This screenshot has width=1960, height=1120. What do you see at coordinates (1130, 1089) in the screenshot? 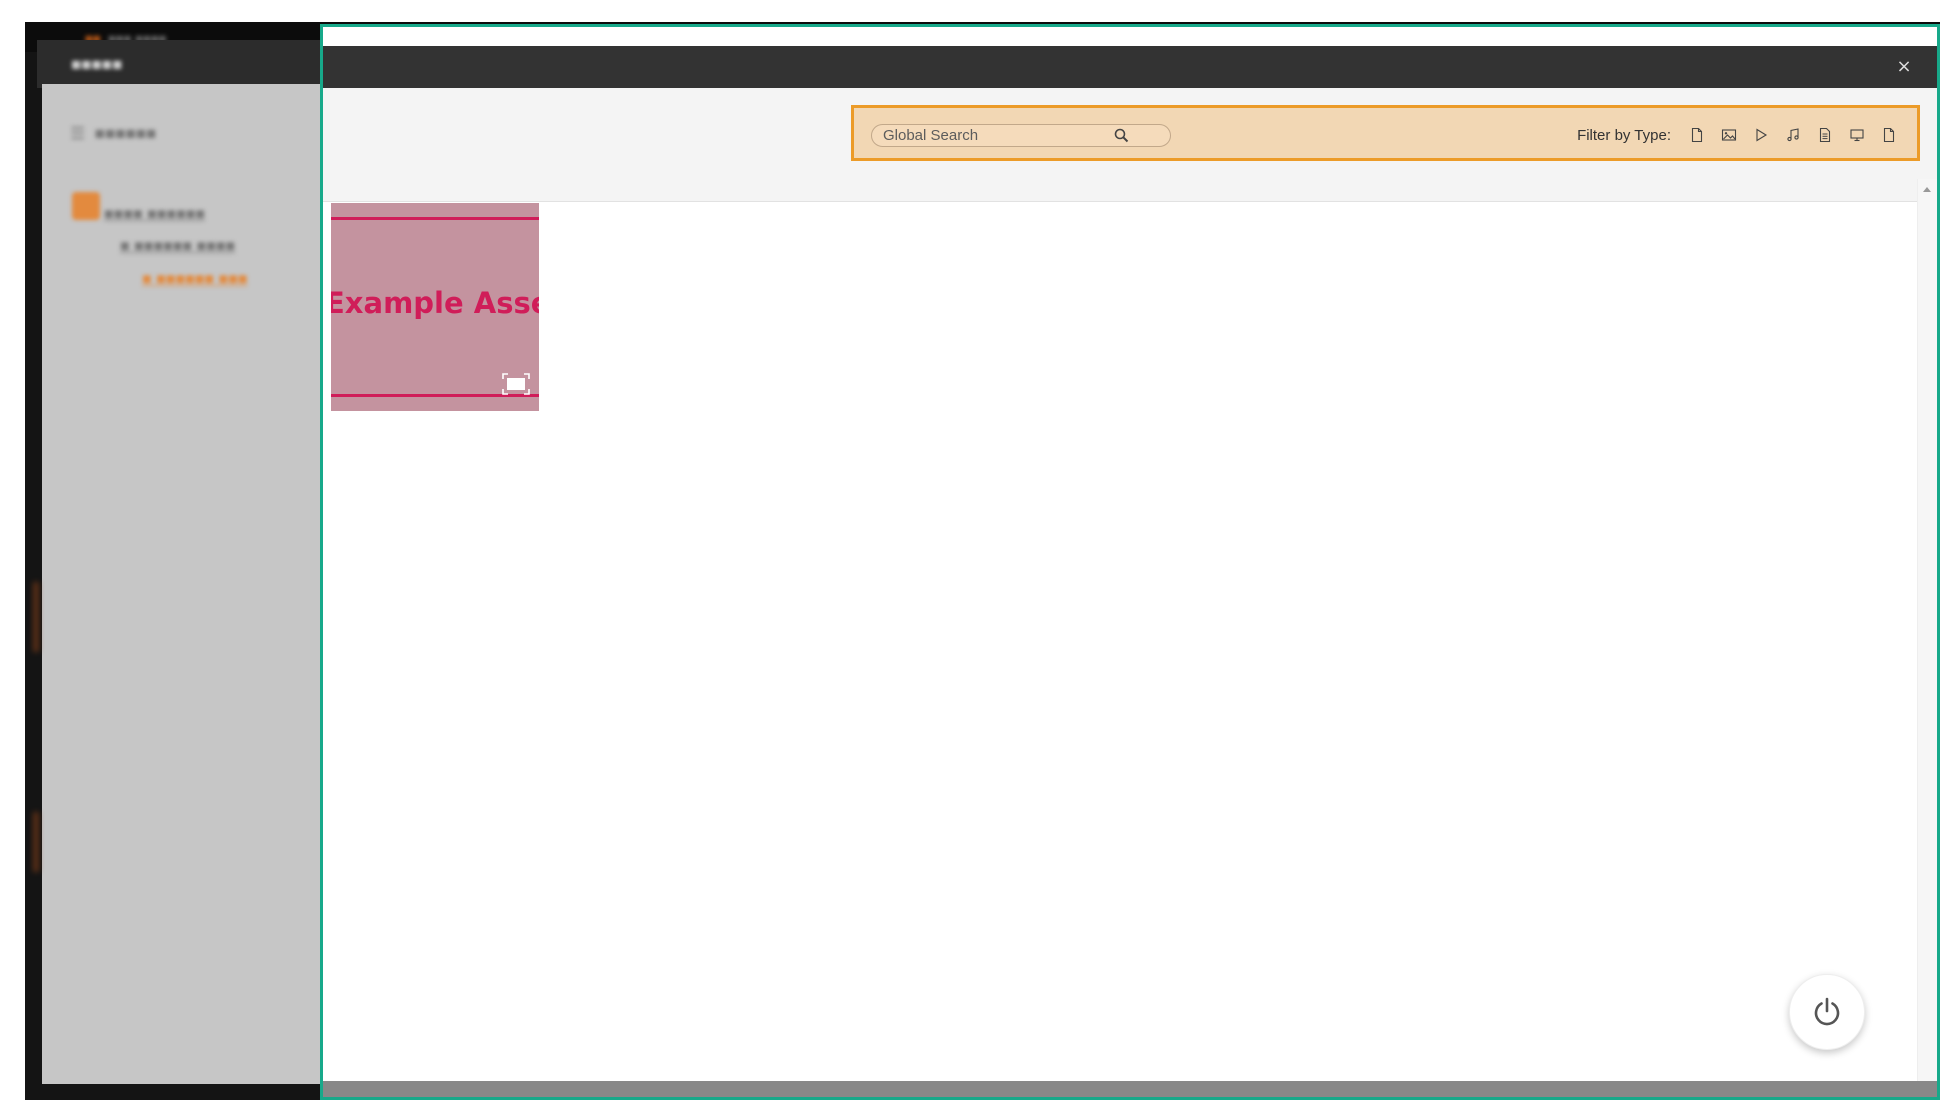
I see `modal-bottom-edge` at bounding box center [1130, 1089].